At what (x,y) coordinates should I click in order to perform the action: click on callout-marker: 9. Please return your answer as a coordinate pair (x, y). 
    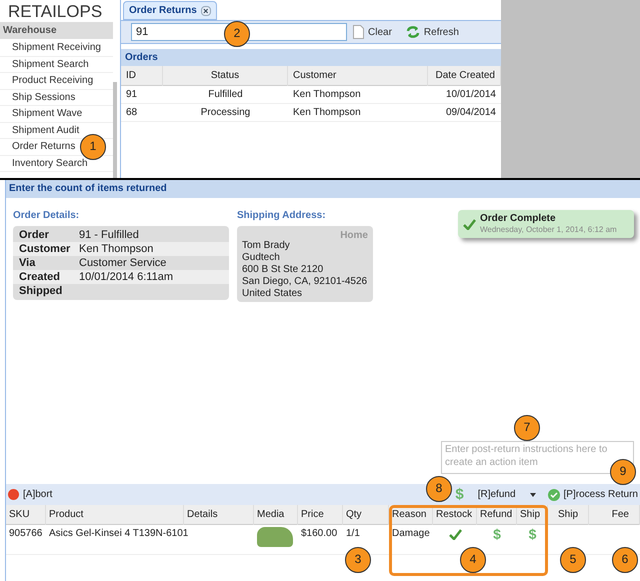
    Looking at the image, I should click on (623, 472).